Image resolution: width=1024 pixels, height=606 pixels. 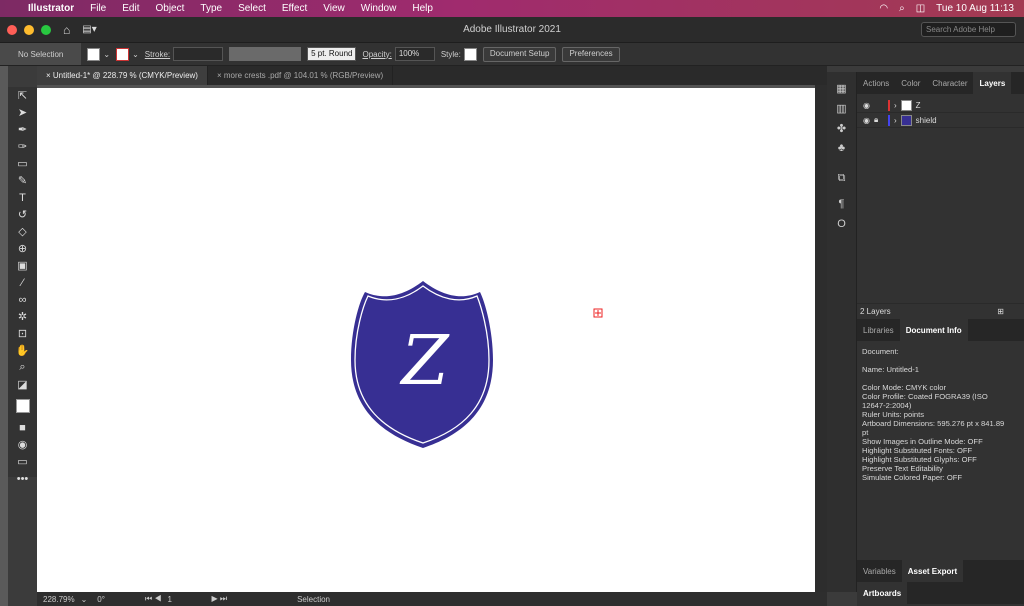 What do you see at coordinates (933, 330) in the screenshot?
I see `tab-document-info: Document Info` at bounding box center [933, 330].